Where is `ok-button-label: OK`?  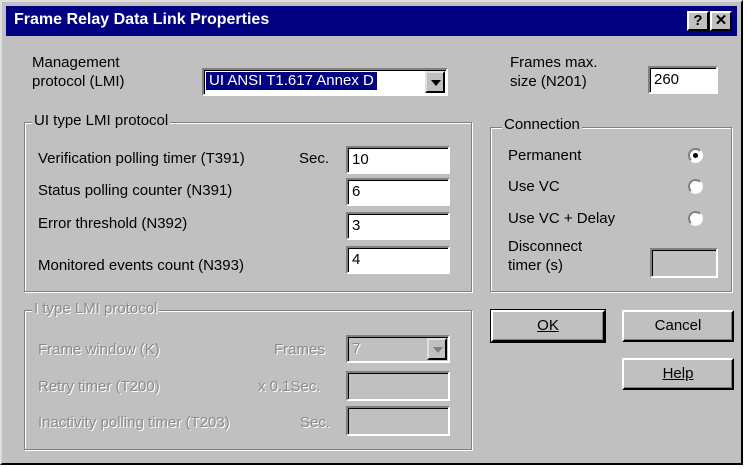 ok-button-label: OK is located at coordinates (548, 325).